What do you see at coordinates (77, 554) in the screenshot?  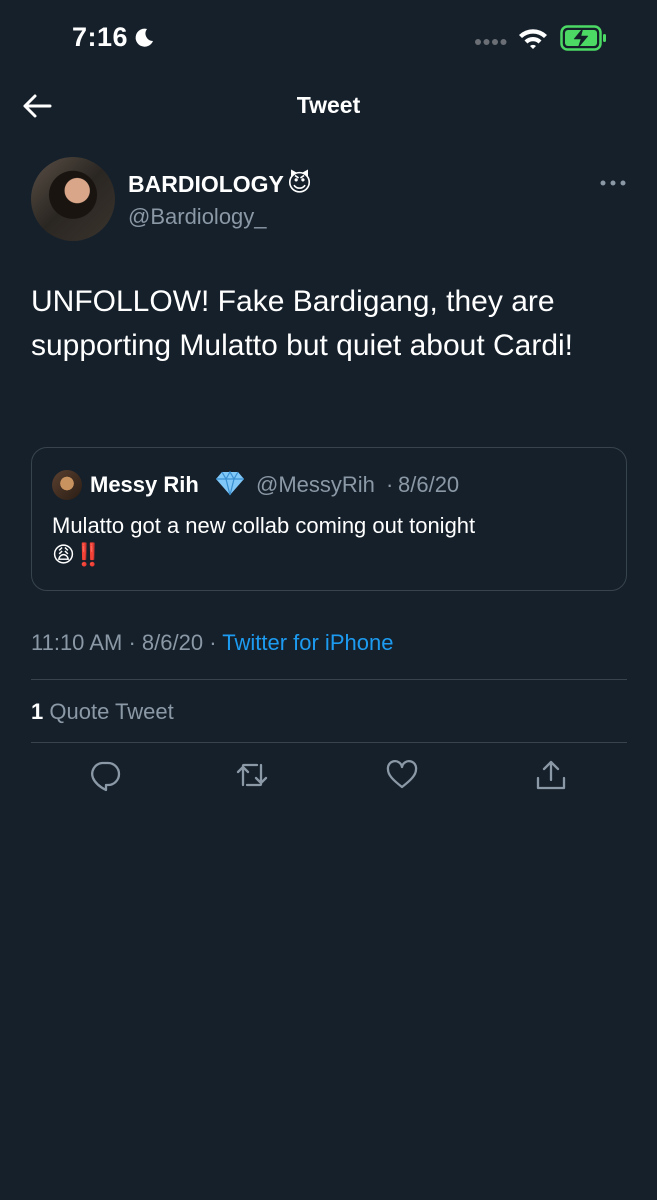 I see `quoted-tweet-emojis: 😩‼️` at bounding box center [77, 554].